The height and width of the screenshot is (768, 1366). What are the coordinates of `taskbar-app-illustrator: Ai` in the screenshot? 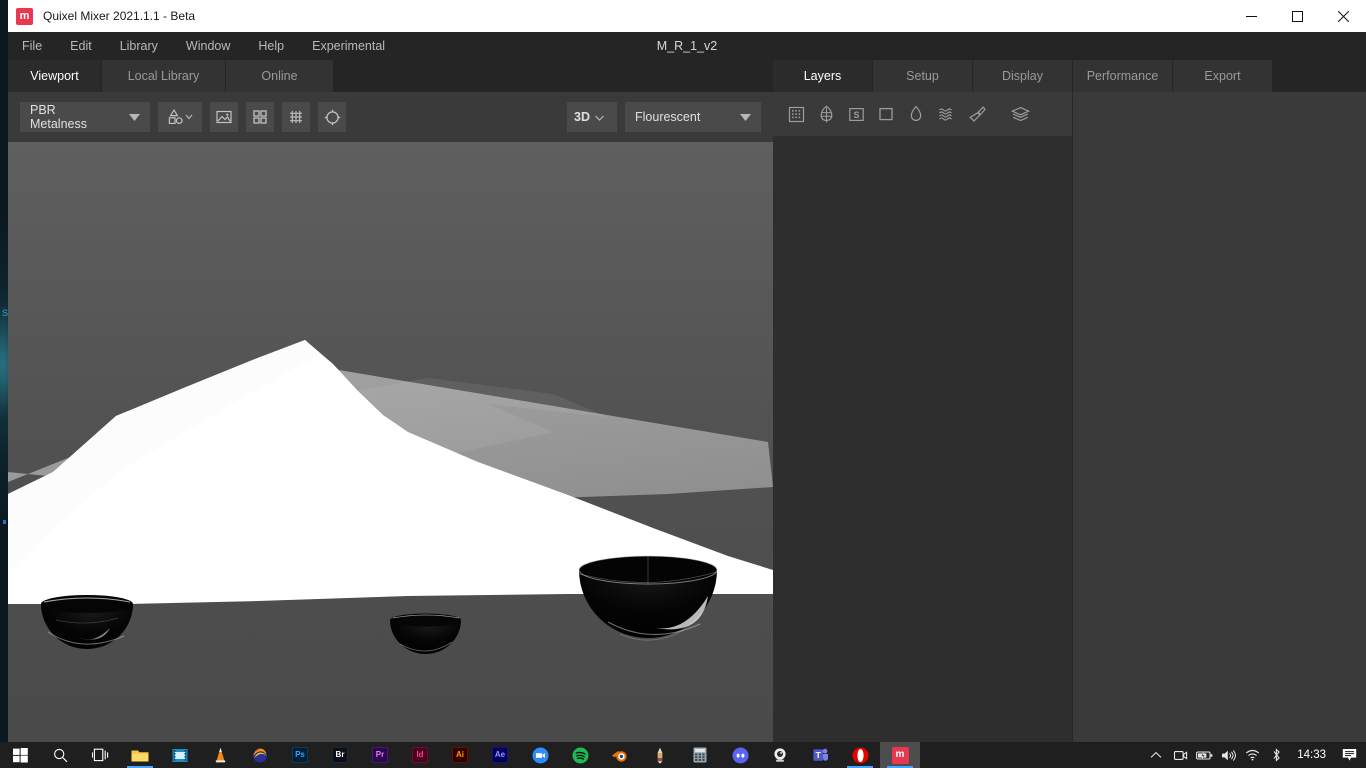 It's located at (460, 755).